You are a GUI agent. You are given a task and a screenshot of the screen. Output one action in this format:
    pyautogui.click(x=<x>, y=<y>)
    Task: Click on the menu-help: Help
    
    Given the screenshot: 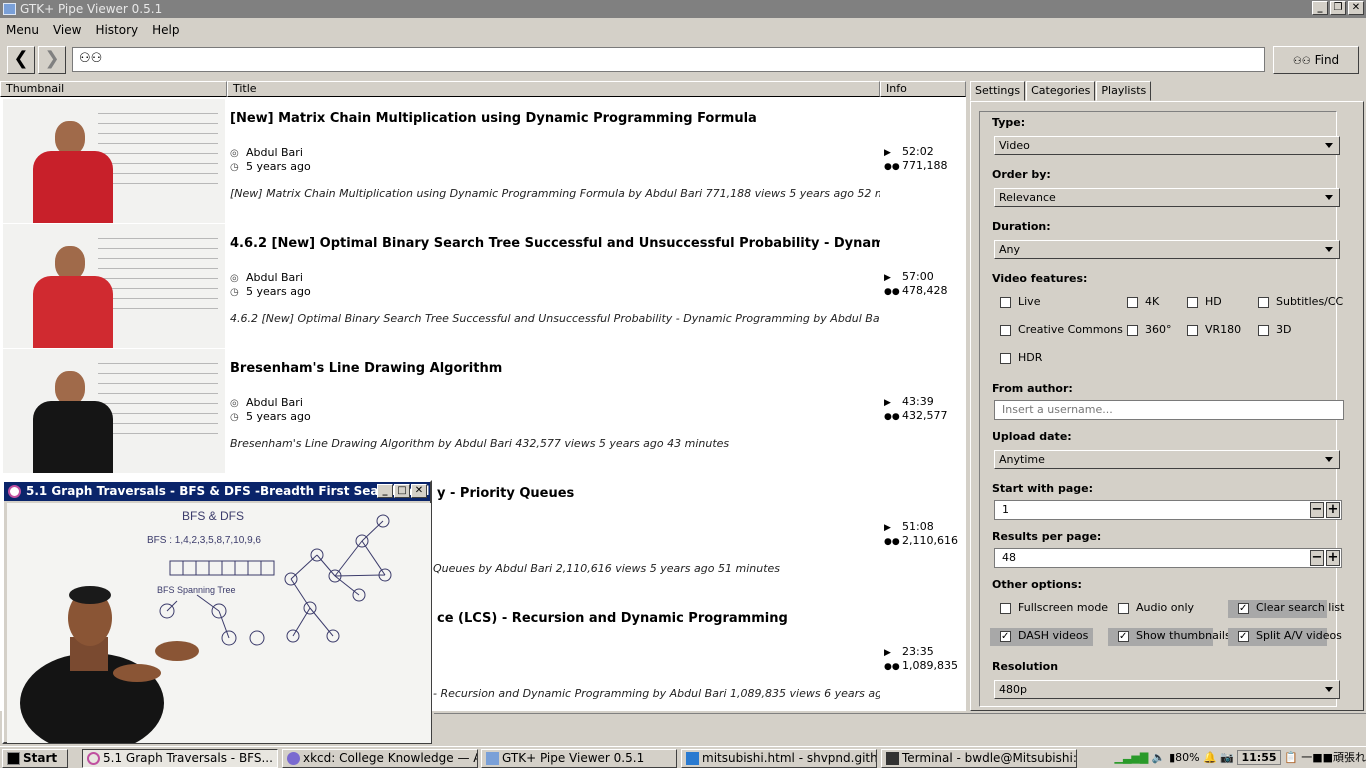 What is the action you would take?
    pyautogui.click(x=165, y=30)
    